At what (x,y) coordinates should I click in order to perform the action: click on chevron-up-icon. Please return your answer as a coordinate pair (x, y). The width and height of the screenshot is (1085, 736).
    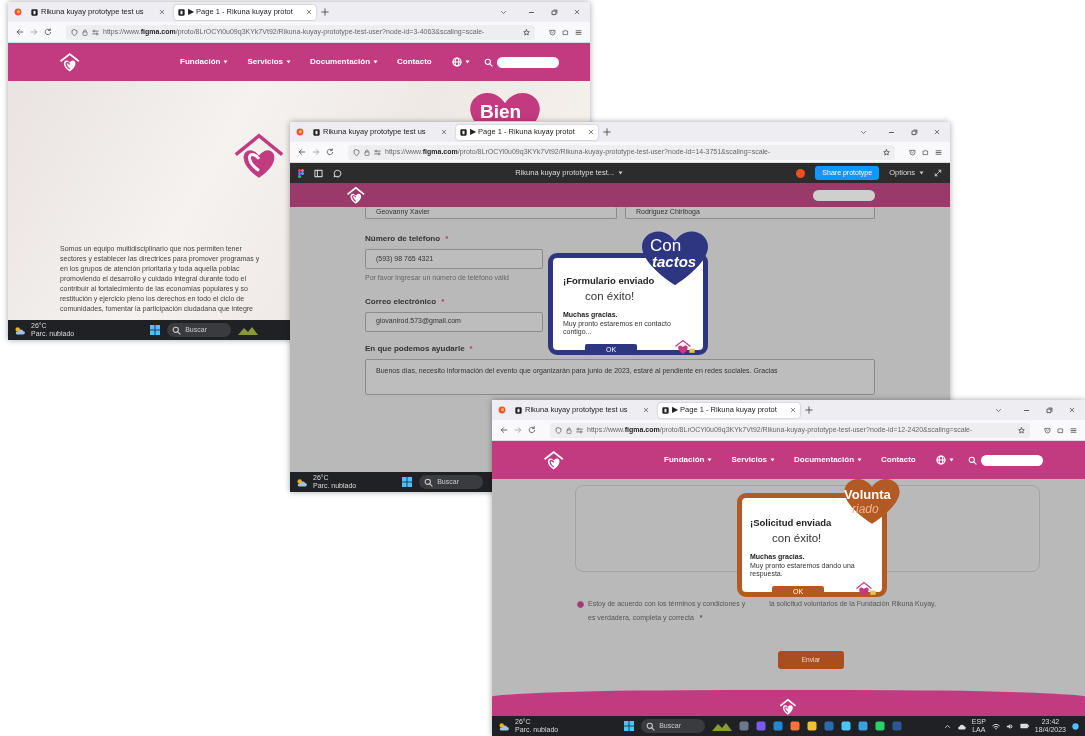
    Looking at the image, I should click on (947, 726).